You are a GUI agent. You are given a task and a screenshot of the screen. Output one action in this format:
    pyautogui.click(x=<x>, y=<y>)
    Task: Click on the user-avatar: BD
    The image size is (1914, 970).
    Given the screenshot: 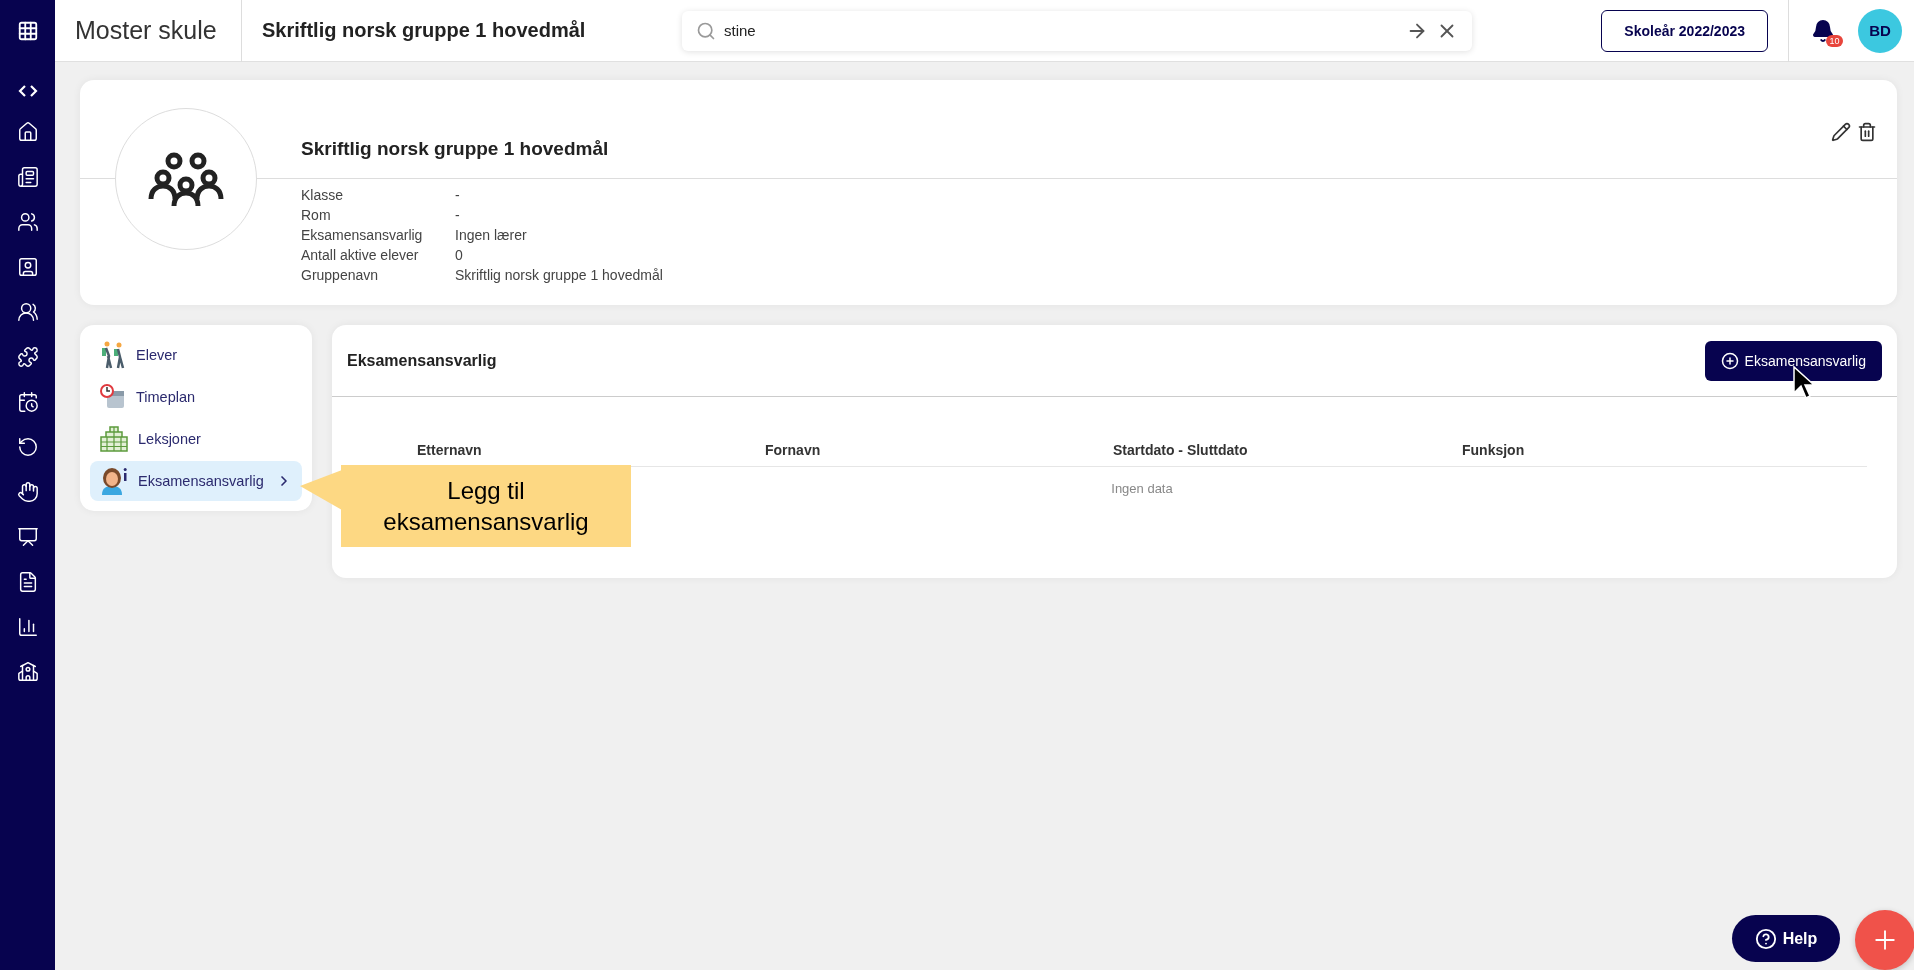 What is the action you would take?
    pyautogui.click(x=1880, y=30)
    